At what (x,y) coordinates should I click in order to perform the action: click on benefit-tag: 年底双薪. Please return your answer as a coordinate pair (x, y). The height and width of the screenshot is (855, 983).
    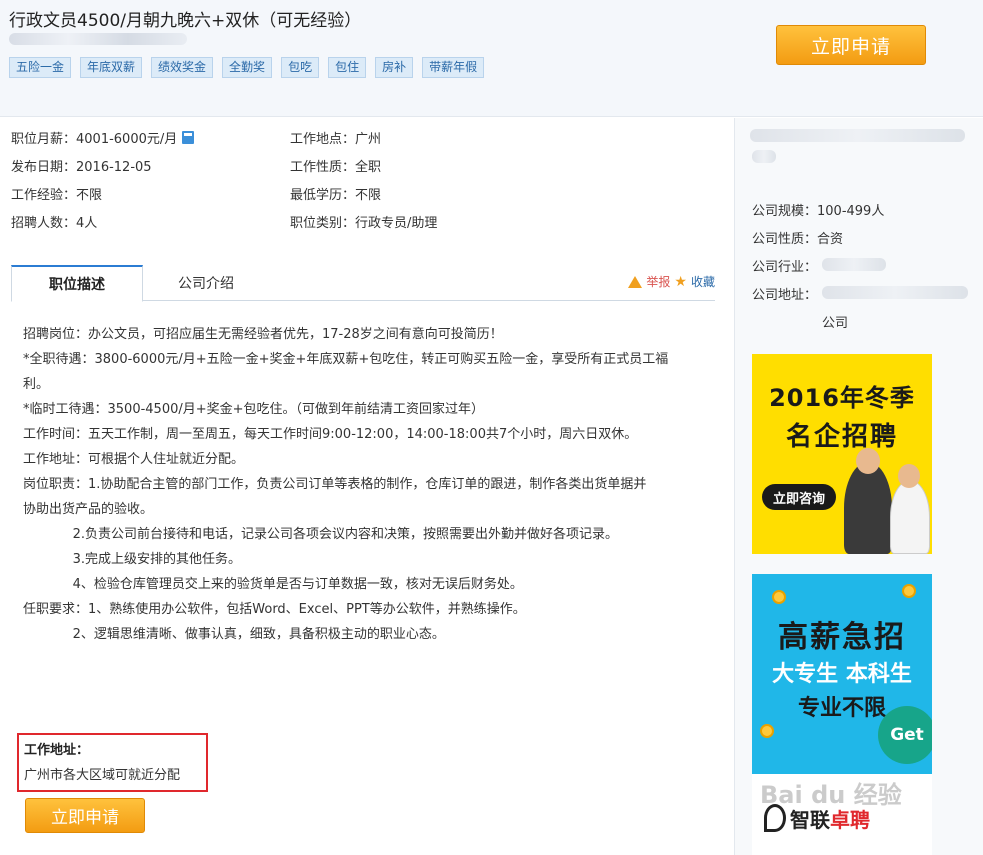
    Looking at the image, I should click on (111, 67).